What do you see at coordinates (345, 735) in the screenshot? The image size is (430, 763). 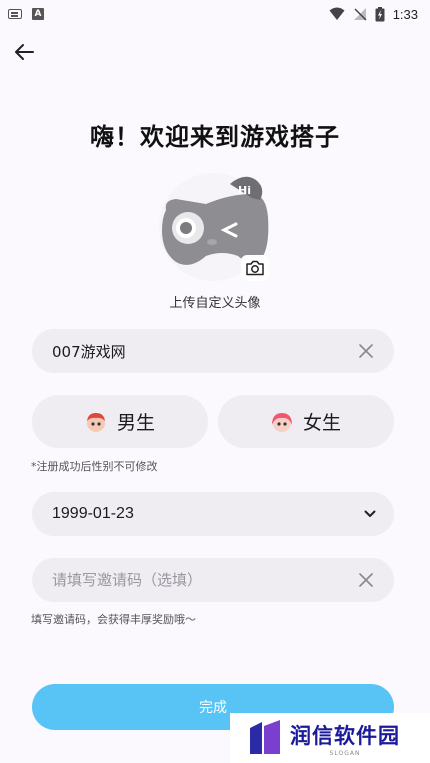 I see `watermark-title: 润信软件园` at bounding box center [345, 735].